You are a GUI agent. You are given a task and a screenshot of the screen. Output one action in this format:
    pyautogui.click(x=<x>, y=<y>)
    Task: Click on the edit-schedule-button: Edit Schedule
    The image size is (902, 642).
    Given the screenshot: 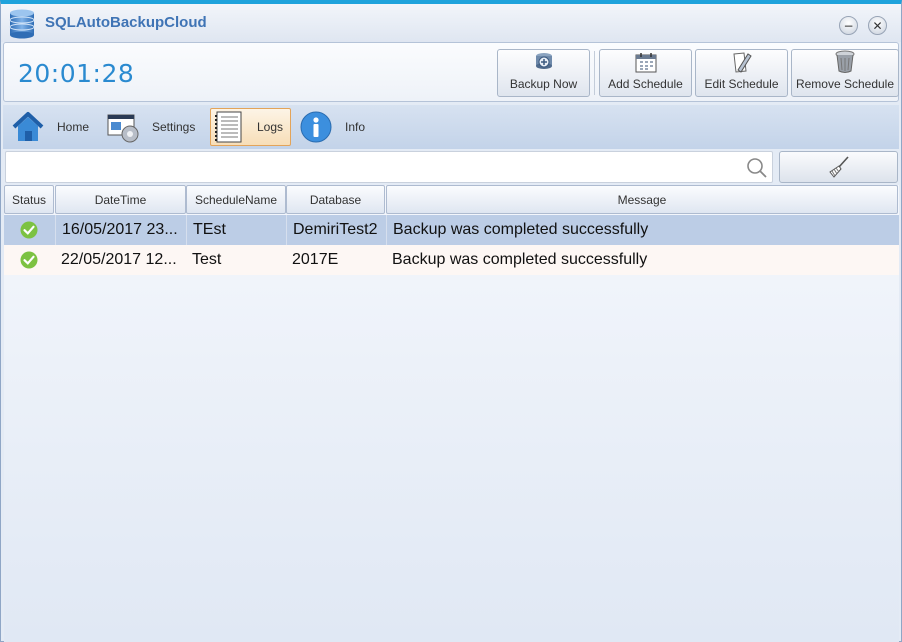 What is the action you would take?
    pyautogui.click(x=741, y=73)
    